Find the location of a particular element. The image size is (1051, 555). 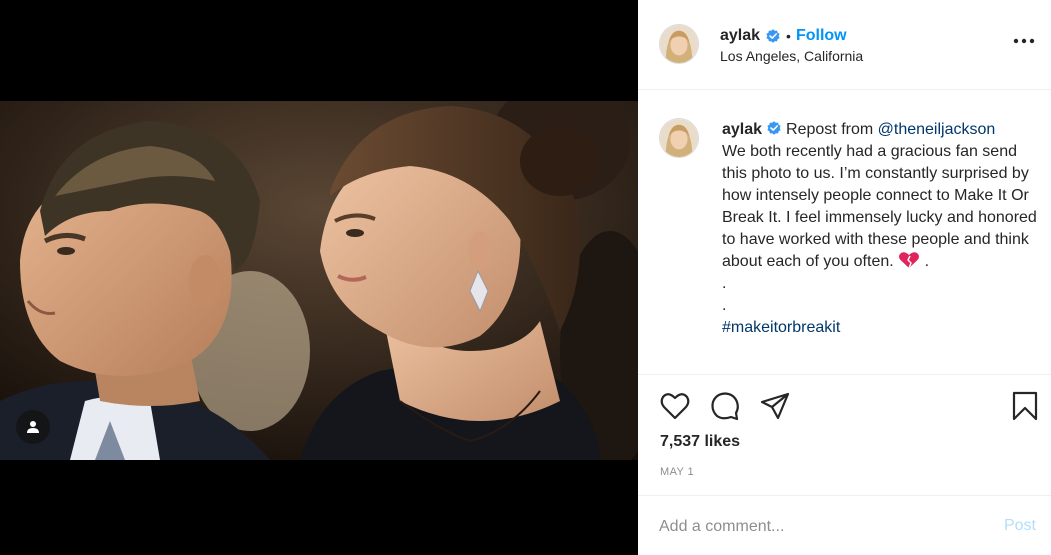

more-options-icon is located at coordinates (1024, 42).